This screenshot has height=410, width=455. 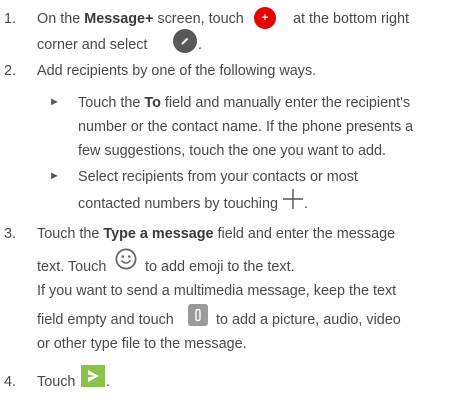 What do you see at coordinates (178, 204) in the screenshot?
I see `bullet-2-line-2: contacted numbers by touching` at bounding box center [178, 204].